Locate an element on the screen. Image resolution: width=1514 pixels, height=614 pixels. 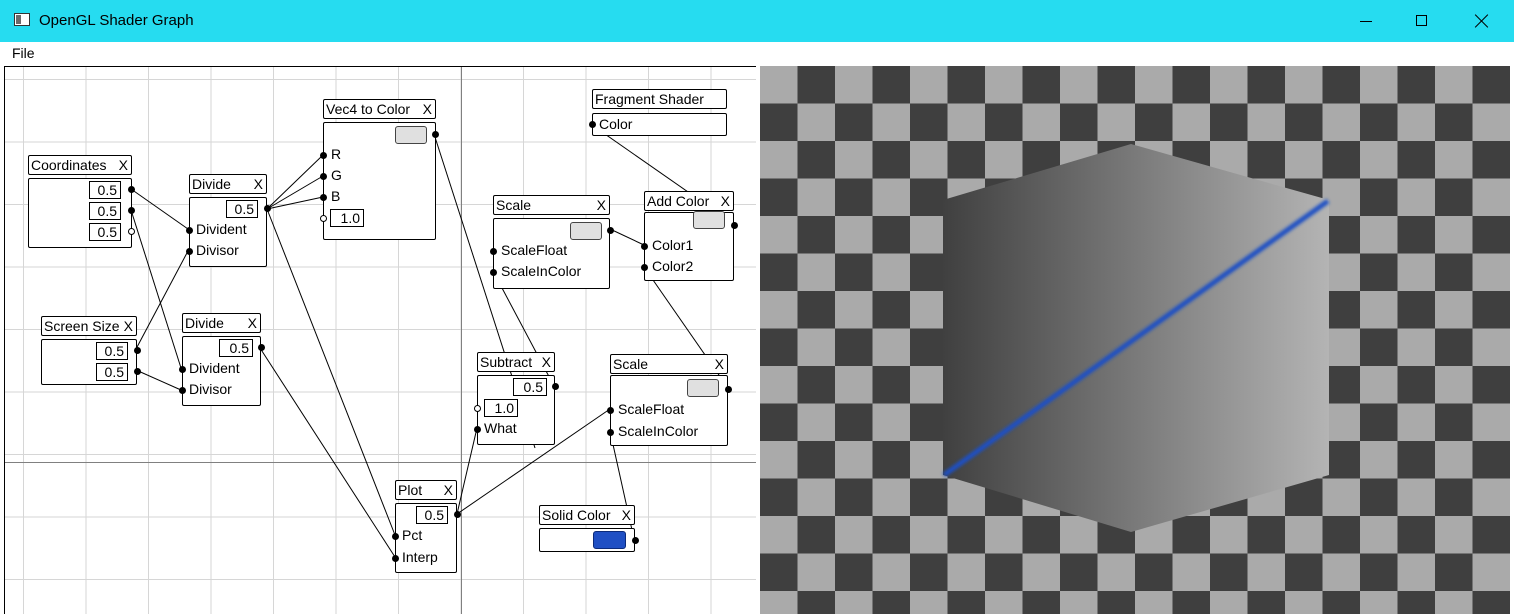
coordinate-x-field: 0.5 is located at coordinates (105, 190).